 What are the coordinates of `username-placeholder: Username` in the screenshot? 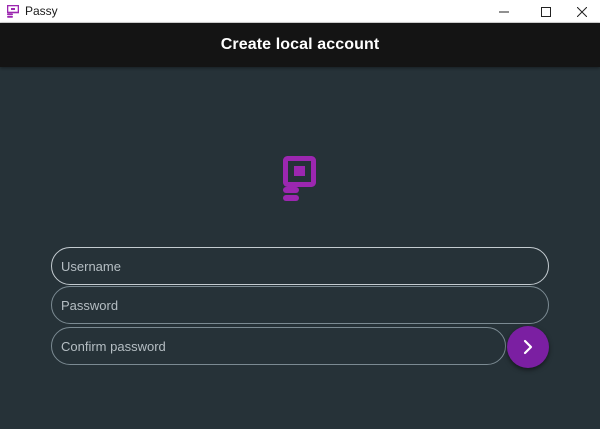 It's located at (91, 266).